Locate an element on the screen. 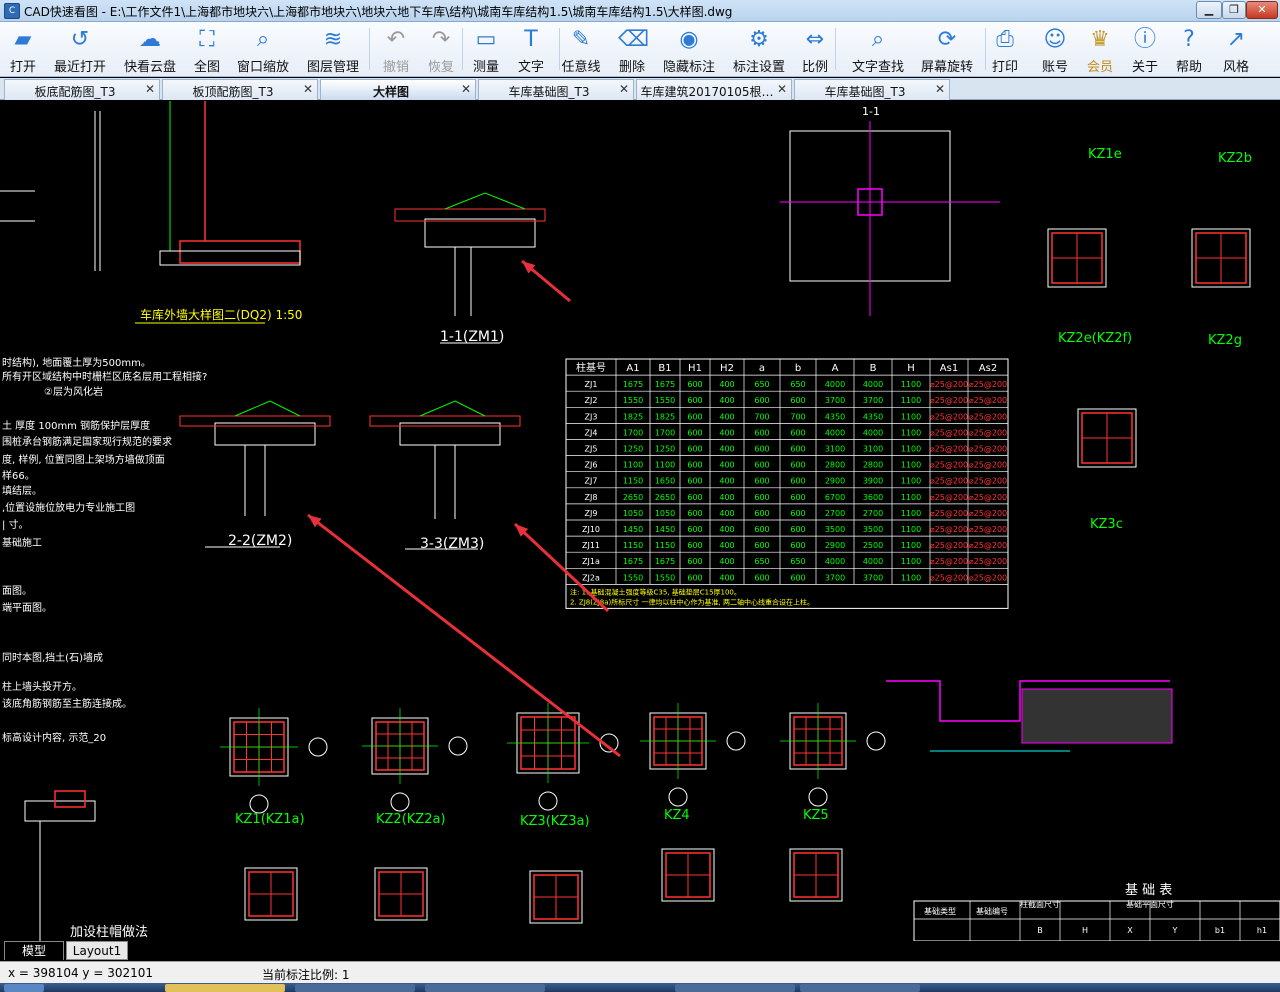 This screenshot has height=992, width=1280. toolbar-button-21: ⓘ 关于 is located at coordinates (1145, 49).